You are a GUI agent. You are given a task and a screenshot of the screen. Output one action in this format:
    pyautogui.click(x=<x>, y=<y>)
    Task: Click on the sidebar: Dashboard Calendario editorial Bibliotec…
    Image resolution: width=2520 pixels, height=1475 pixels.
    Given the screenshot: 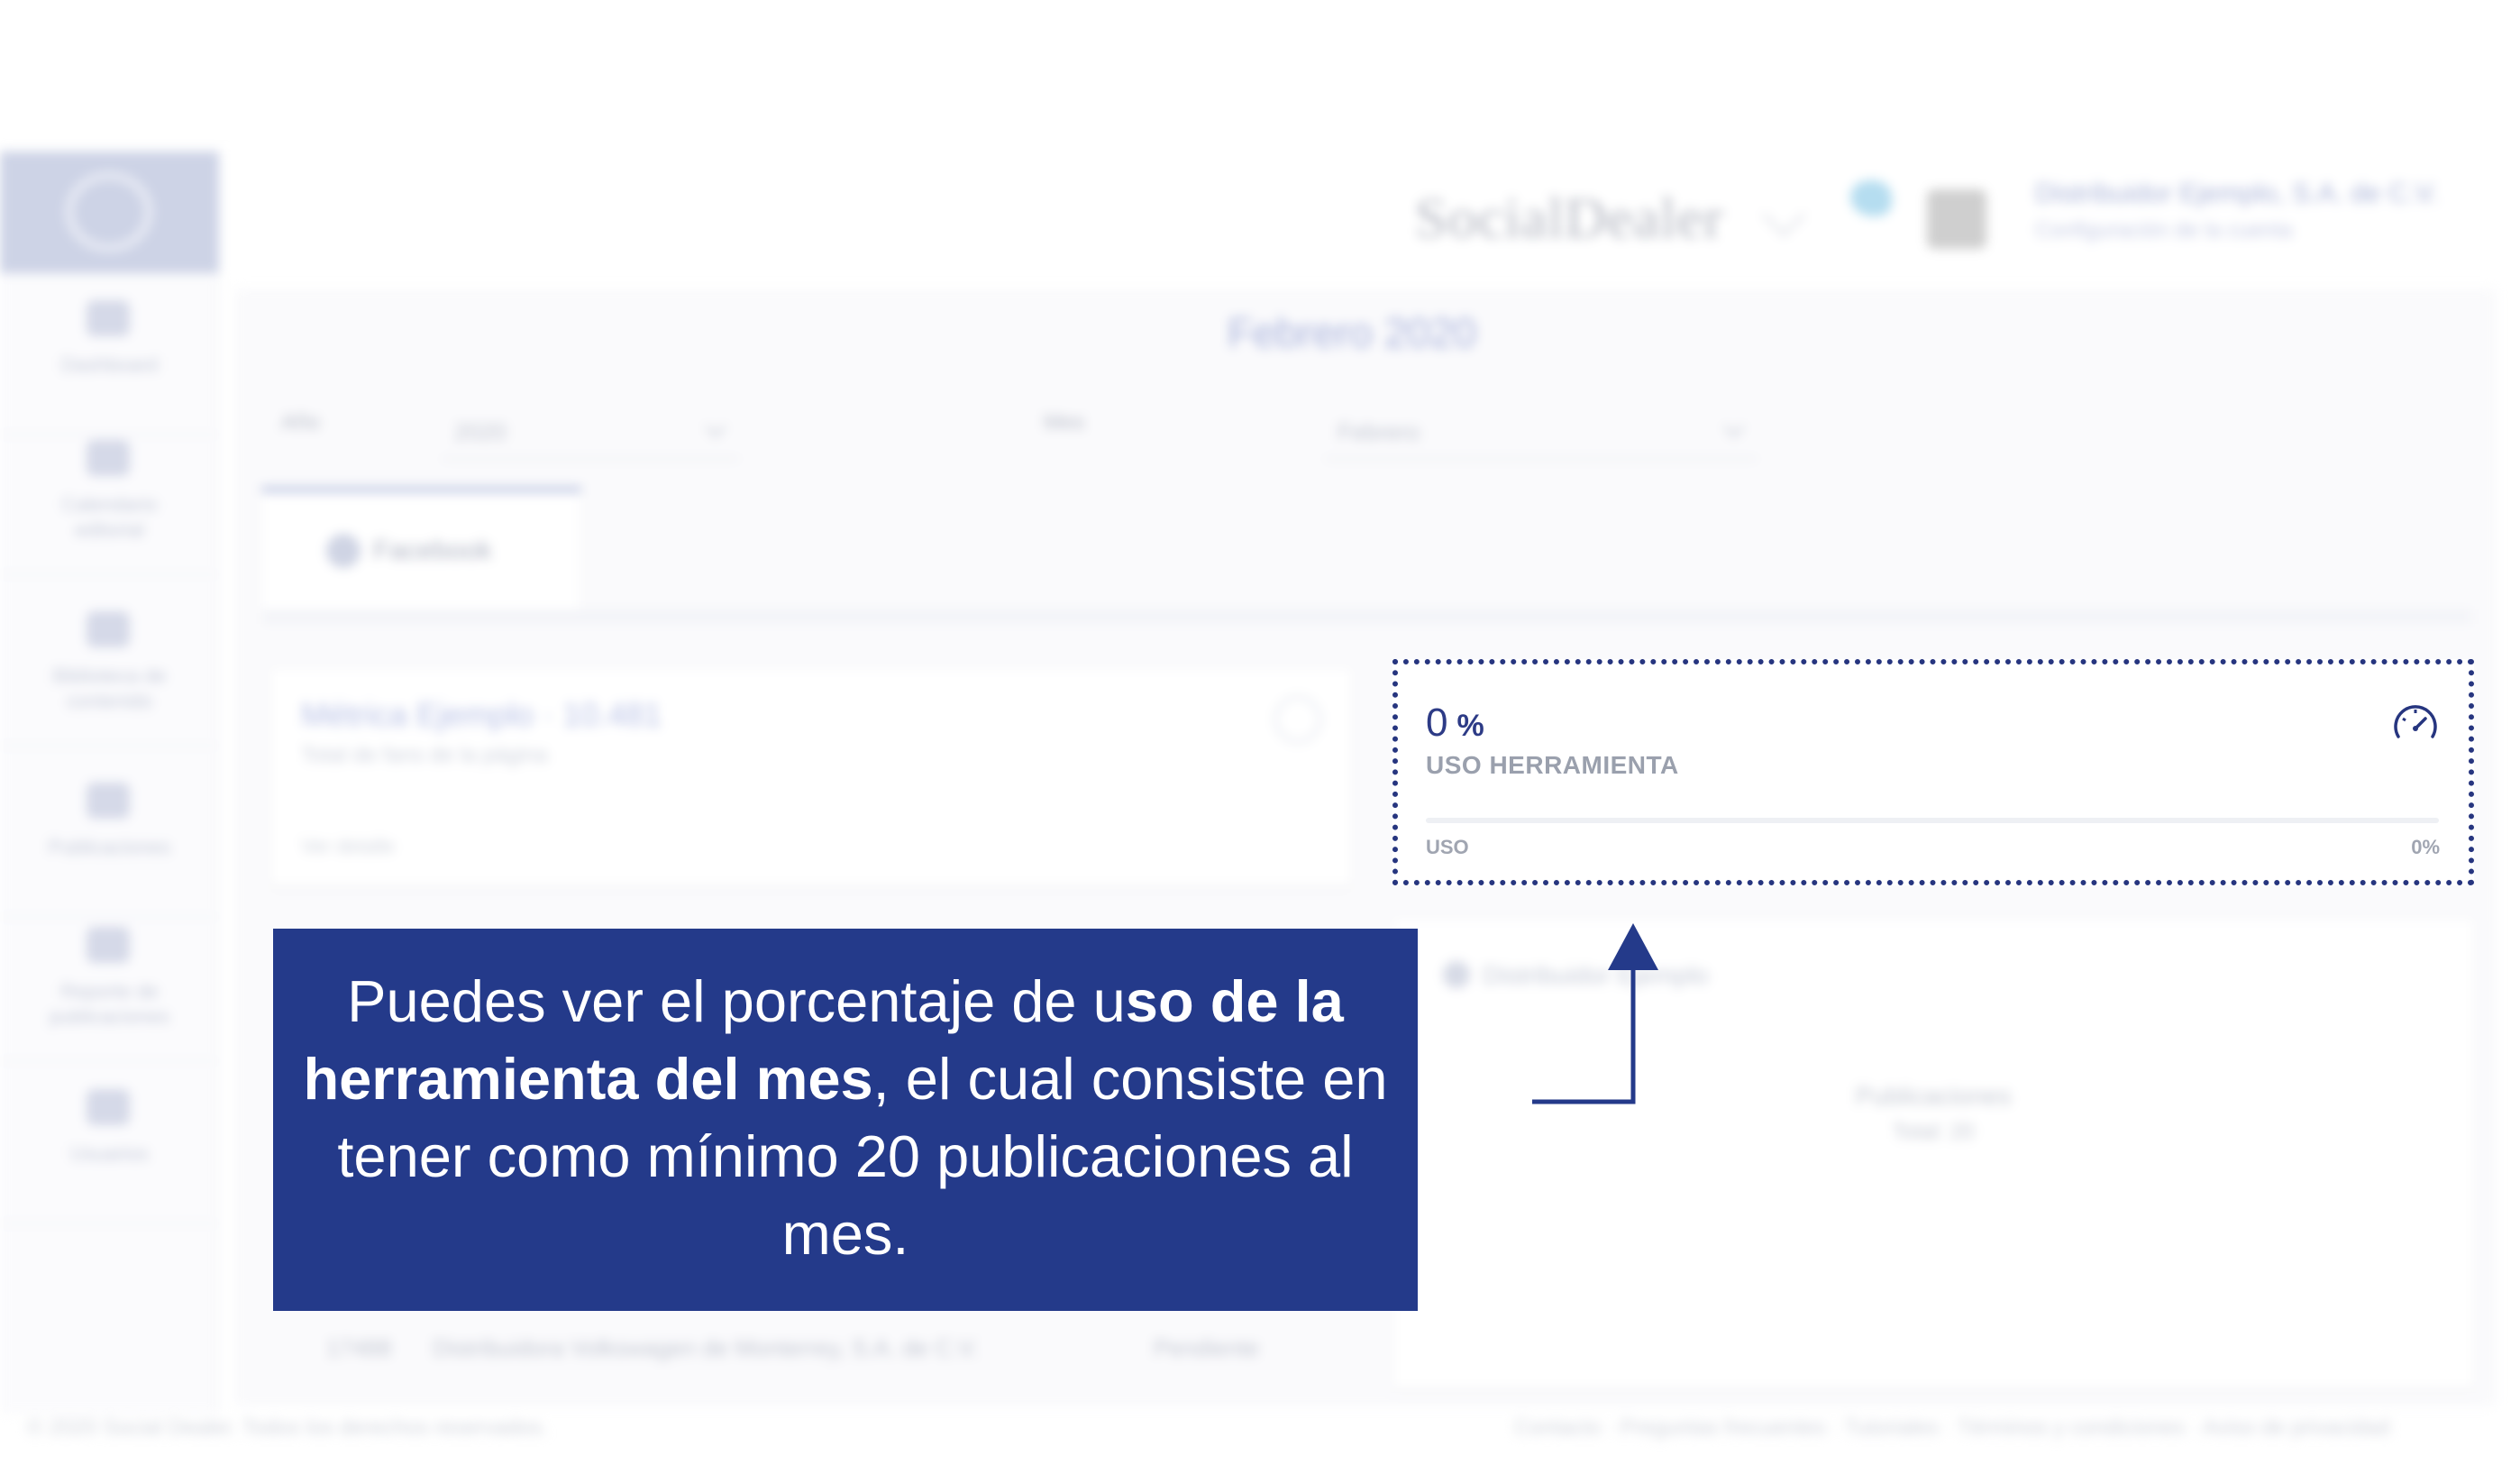 What is the action you would take?
    pyautogui.click(x=109, y=783)
    